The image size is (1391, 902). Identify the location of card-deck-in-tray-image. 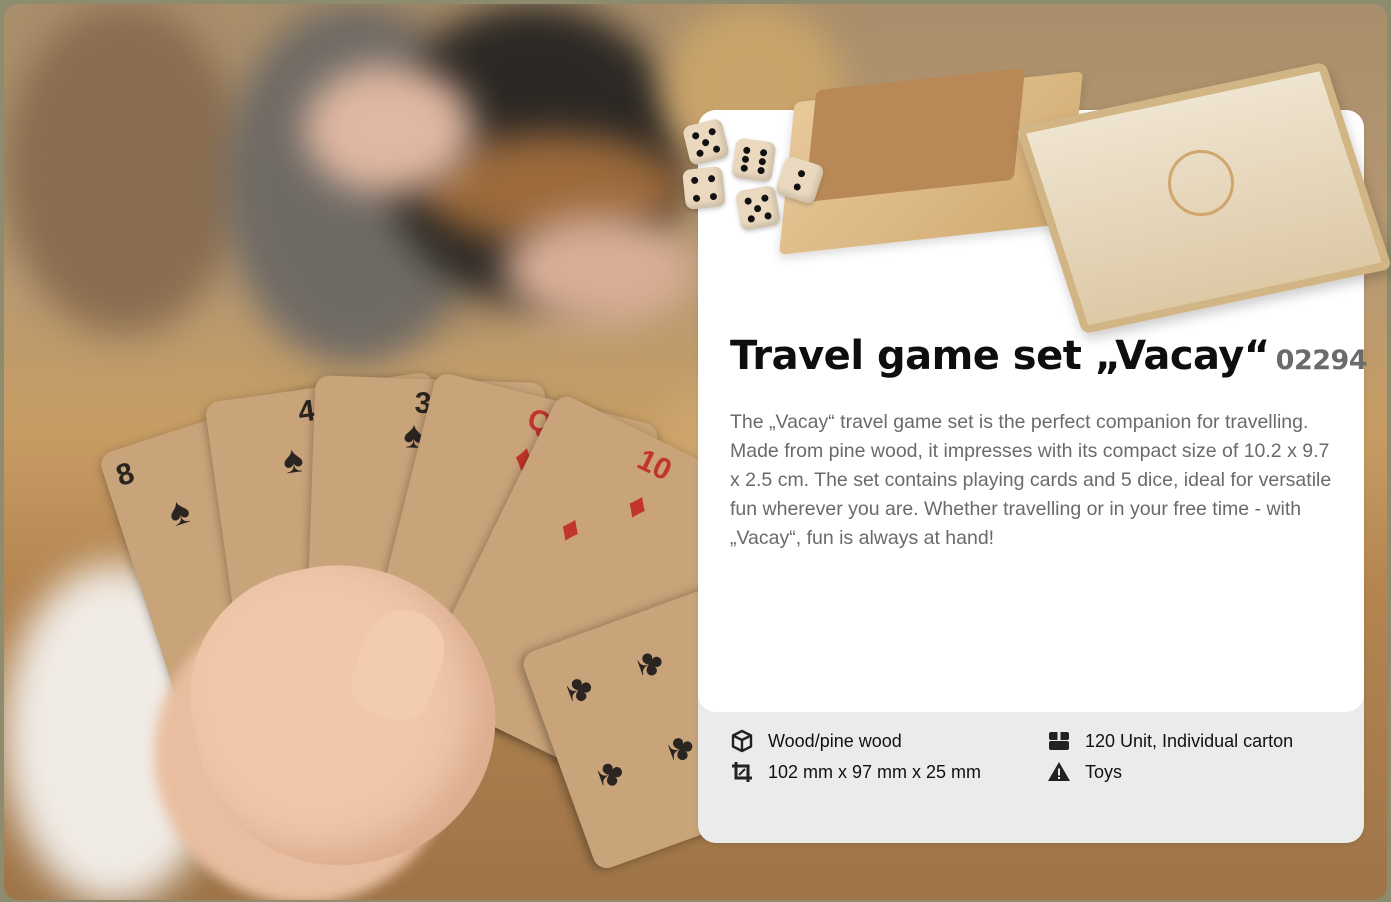
(915, 135).